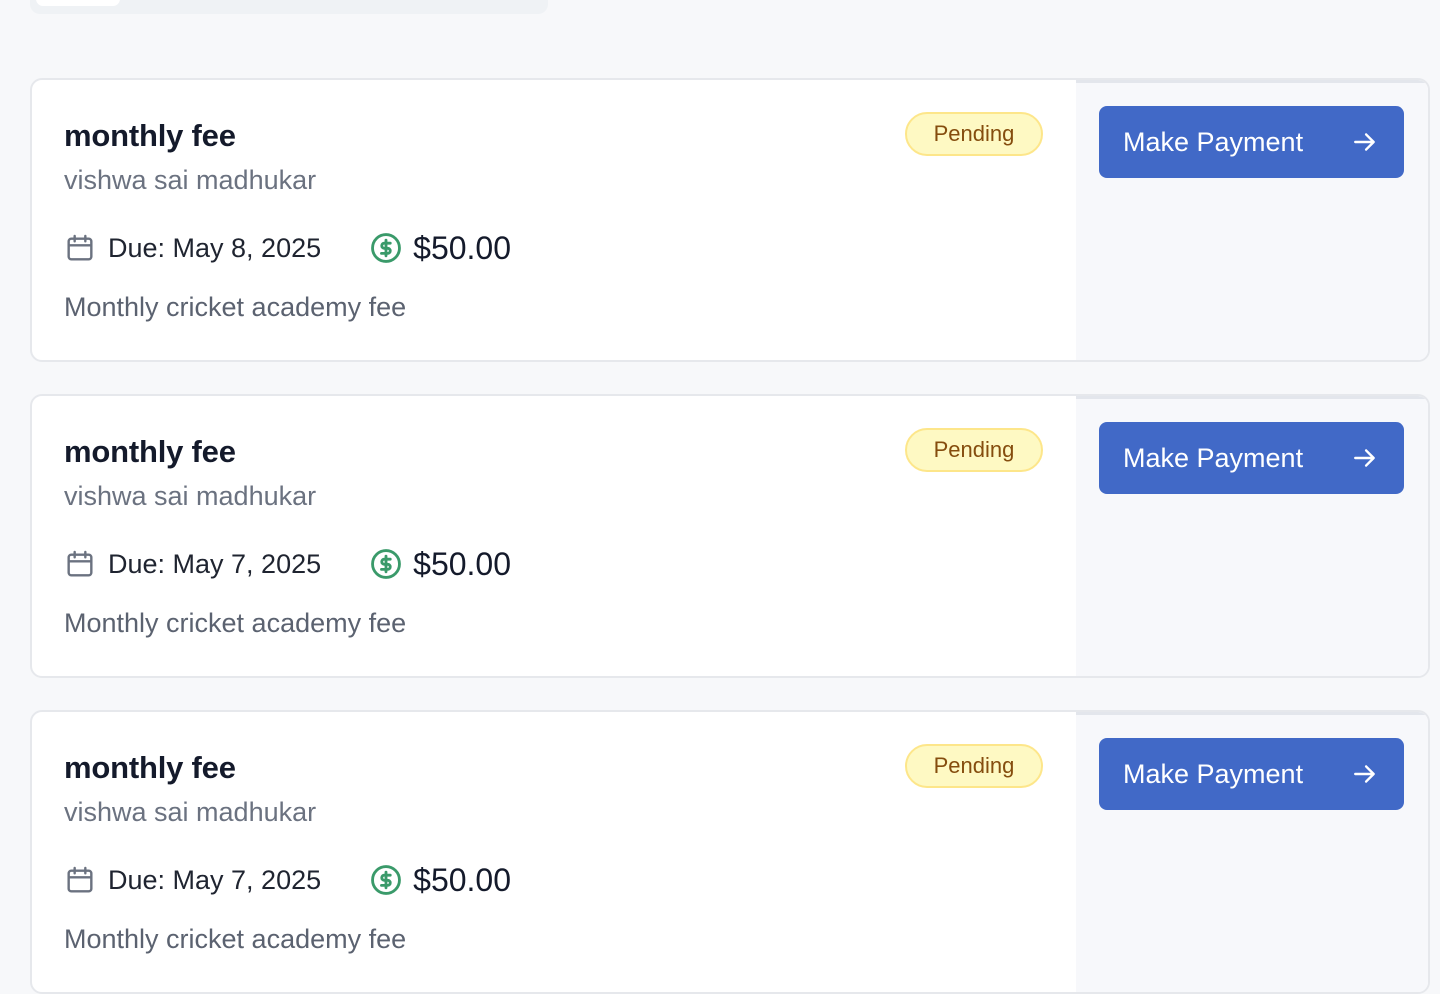  I want to click on fee-meta-row: Due: May 8, 2025 $50.00, so click(287, 248).